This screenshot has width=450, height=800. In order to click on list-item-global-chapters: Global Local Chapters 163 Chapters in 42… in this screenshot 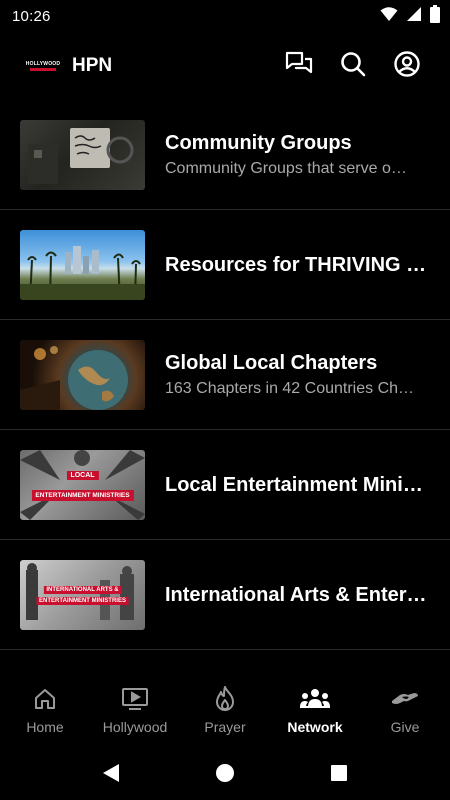, I will do `click(225, 375)`.